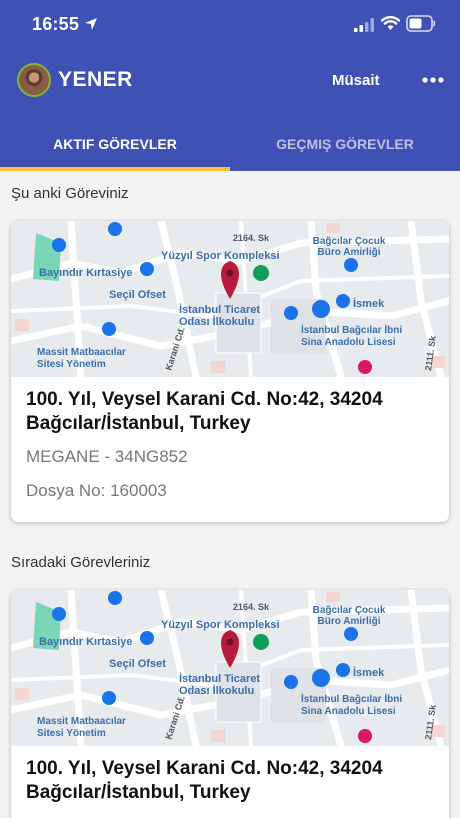 This screenshot has width=460, height=818. Describe the element at coordinates (433, 80) in the screenshot. I see `more-icon` at that location.